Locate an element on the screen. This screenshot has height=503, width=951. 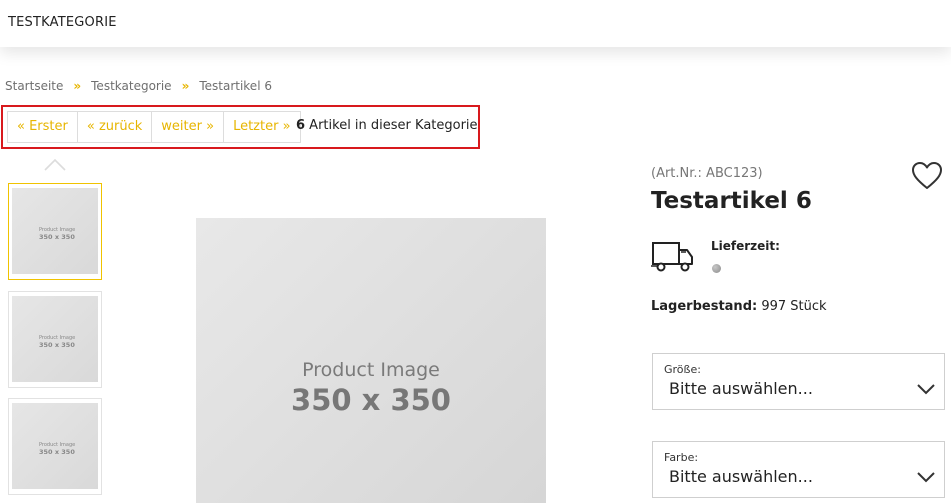
pager-button-group: « Erster « zurück weiter » Letzter » is located at coordinates (154, 127).